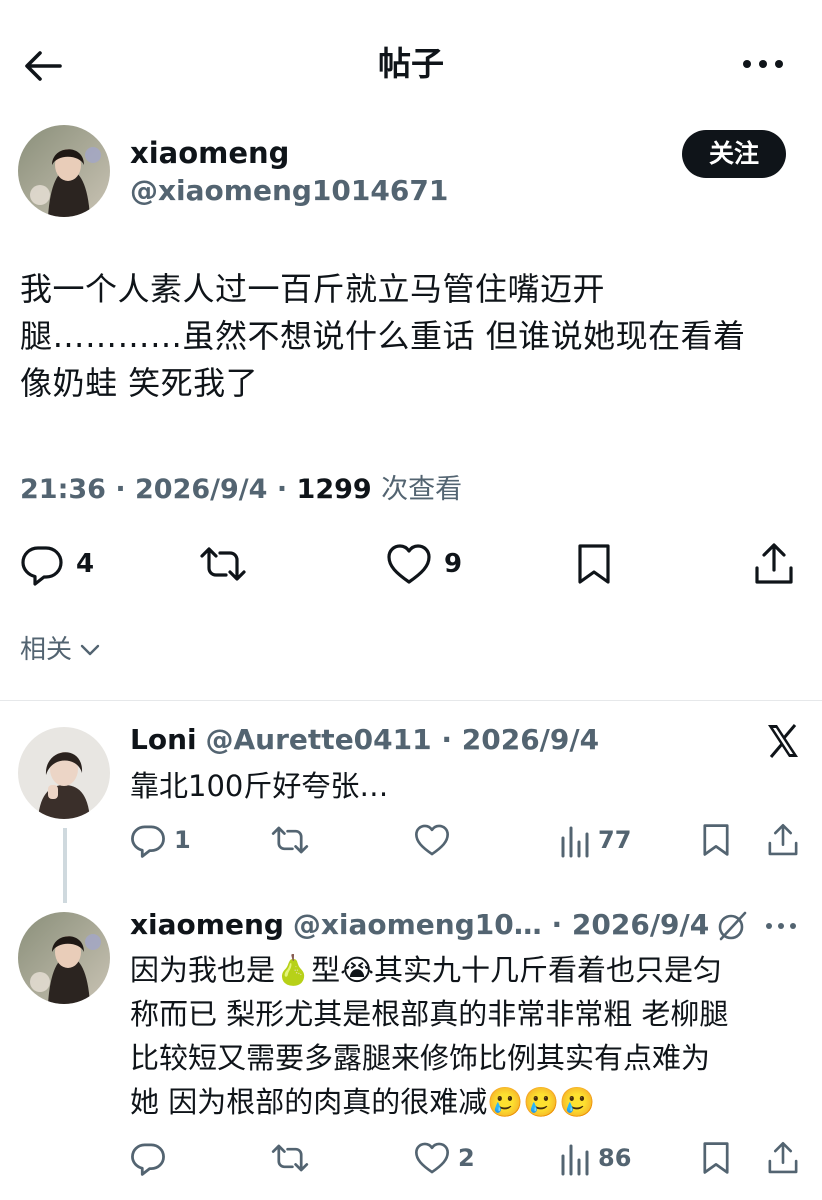 The height and width of the screenshot is (1200, 822). What do you see at coordinates (207, 924) in the screenshot?
I see `reply-author-name: xiaomeng` at bounding box center [207, 924].